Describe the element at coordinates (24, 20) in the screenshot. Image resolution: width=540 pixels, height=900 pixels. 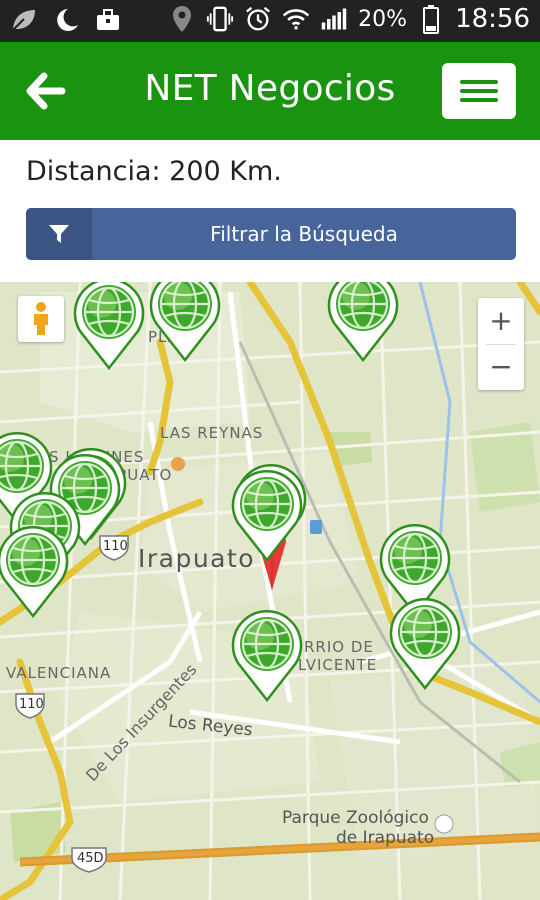
I see `leaf-icon` at that location.